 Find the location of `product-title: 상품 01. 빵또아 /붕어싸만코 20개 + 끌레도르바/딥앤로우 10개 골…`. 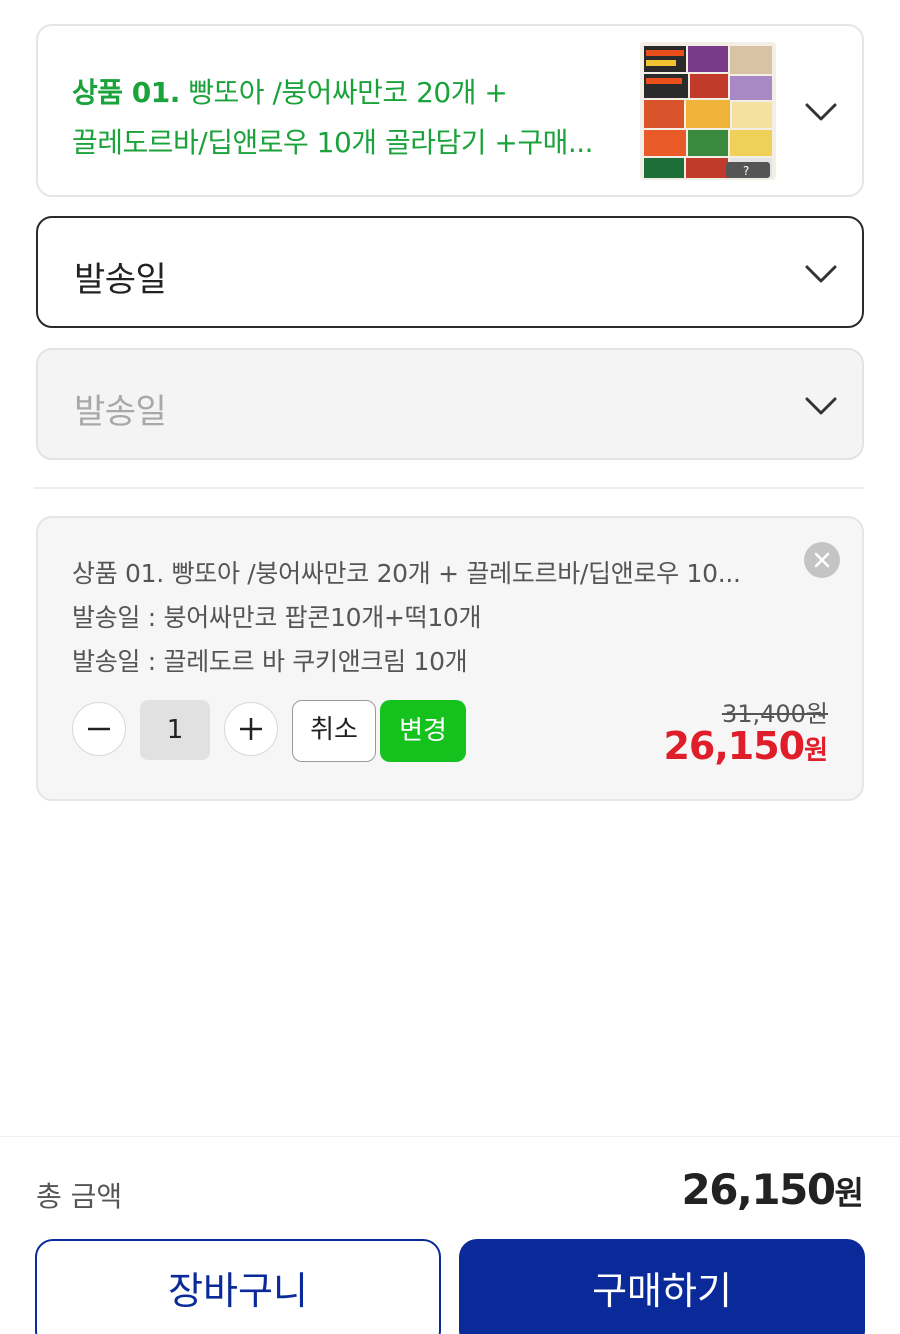

product-title: 상품 01. 빵또아 /붕어싸만코 20개 + 끌레도르바/딥앤로우 10개 골… is located at coordinates (342, 118).